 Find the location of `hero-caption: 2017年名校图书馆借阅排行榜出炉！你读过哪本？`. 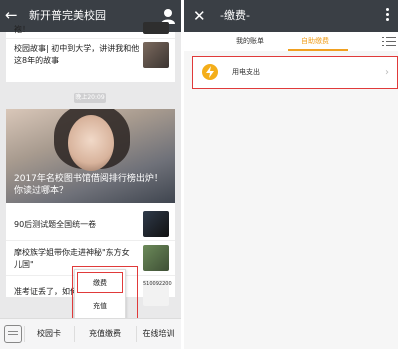

hero-caption: 2017年名校图书馆借阅排行榜出炉！你读过哪本？ is located at coordinates (88, 185).